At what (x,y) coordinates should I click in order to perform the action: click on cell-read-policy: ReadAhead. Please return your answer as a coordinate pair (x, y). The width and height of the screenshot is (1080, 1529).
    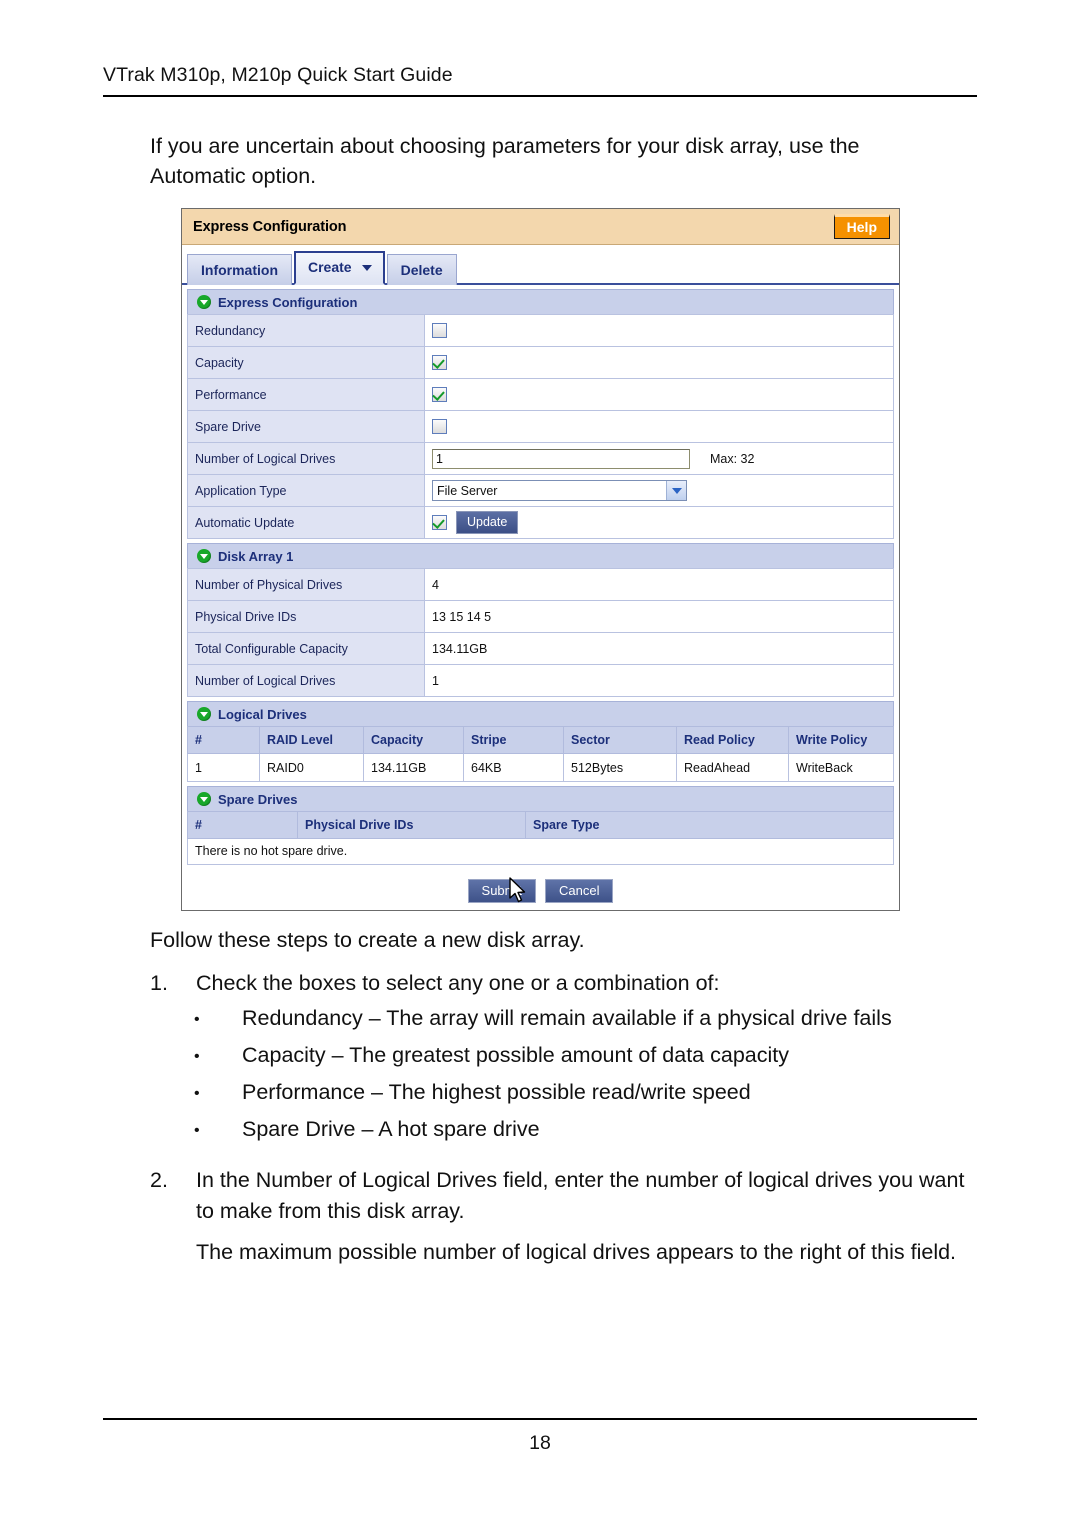
    Looking at the image, I should click on (732, 767).